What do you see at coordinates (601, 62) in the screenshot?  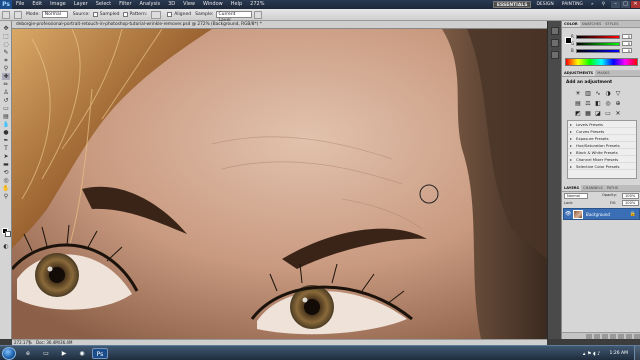 I see `color-spectrum` at bounding box center [601, 62].